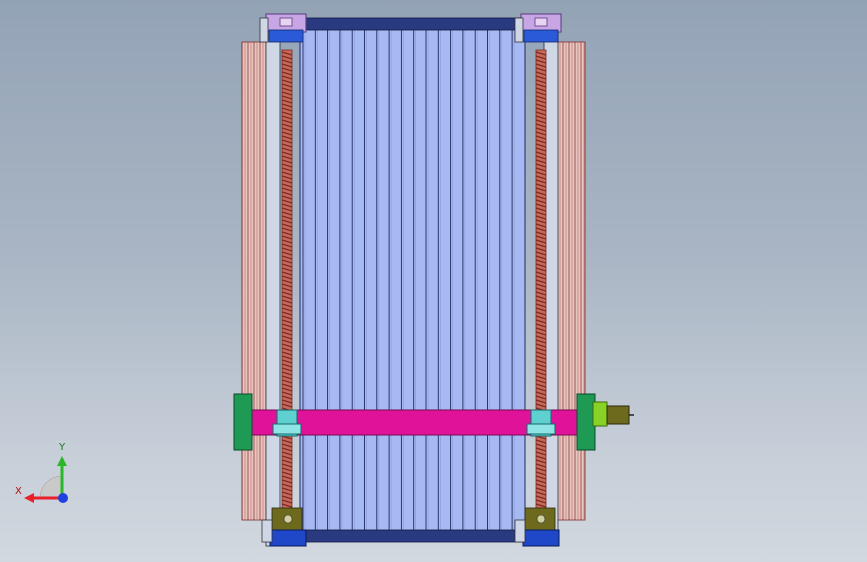 The image size is (867, 562). What do you see at coordinates (541, 36) in the screenshot?
I see `top-right-mount-bearing` at bounding box center [541, 36].